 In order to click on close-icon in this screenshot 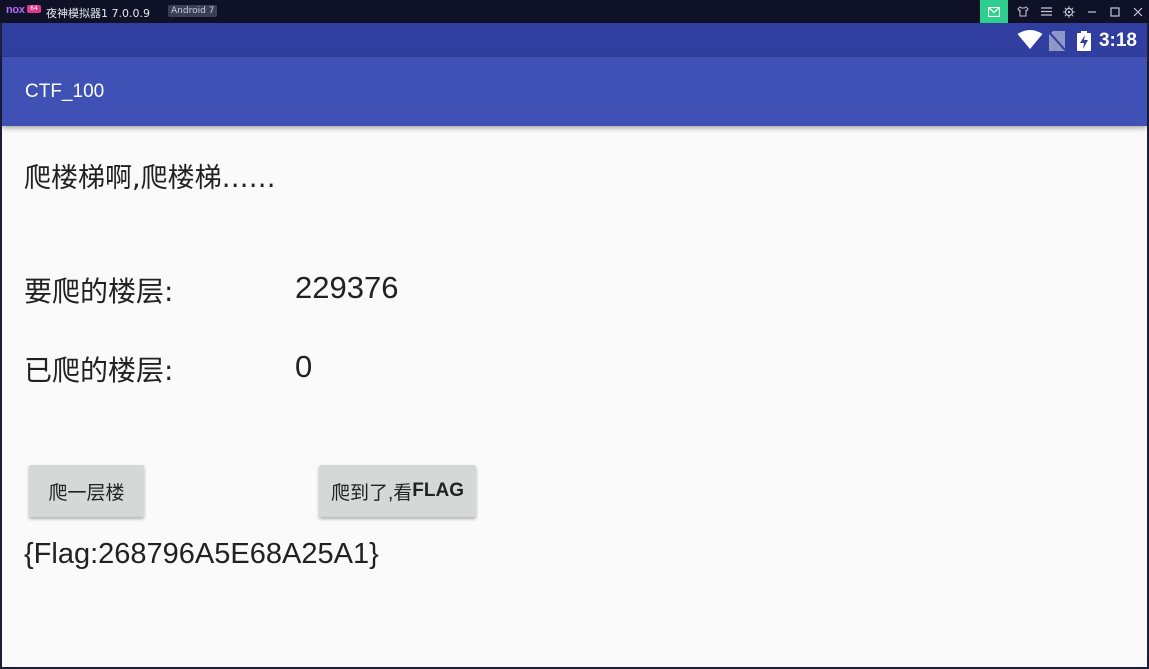, I will do `click(1136, 11)`.